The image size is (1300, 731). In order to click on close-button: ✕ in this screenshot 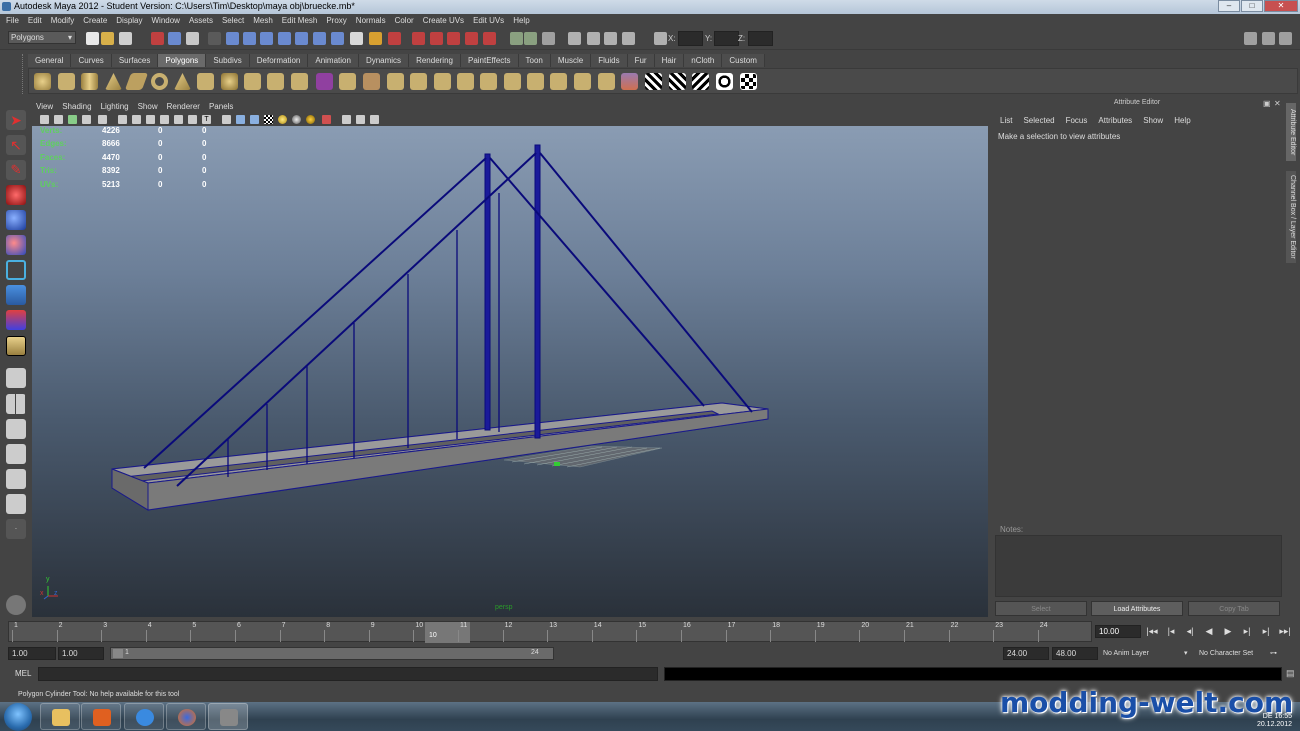, I will do `click(1281, 6)`.